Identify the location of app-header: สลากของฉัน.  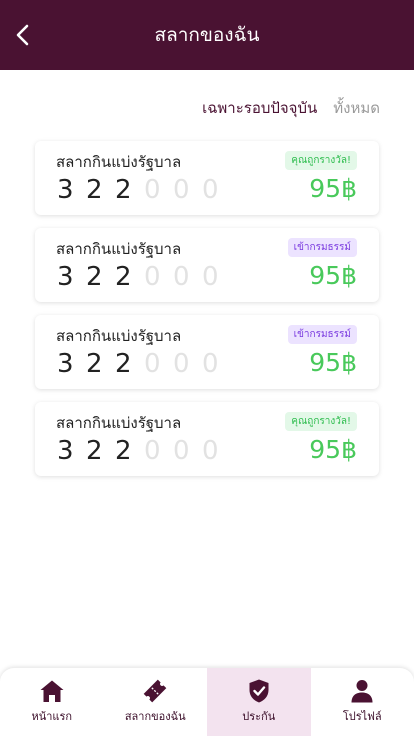
(207, 35).